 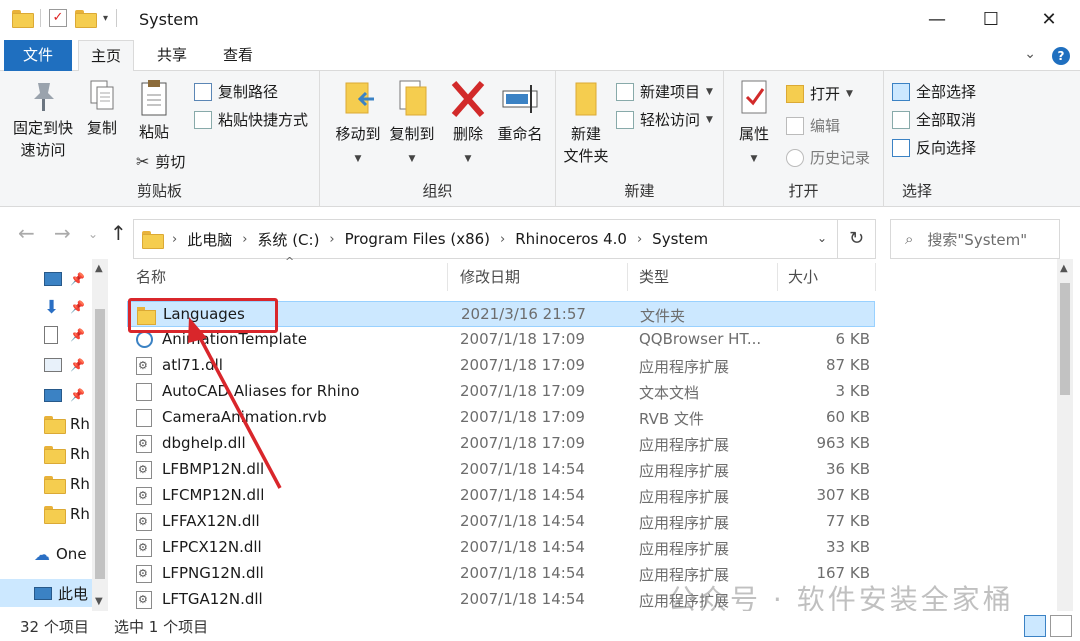 What do you see at coordinates (153, 132) in the screenshot?
I see `paste-label: 粘贴` at bounding box center [153, 132].